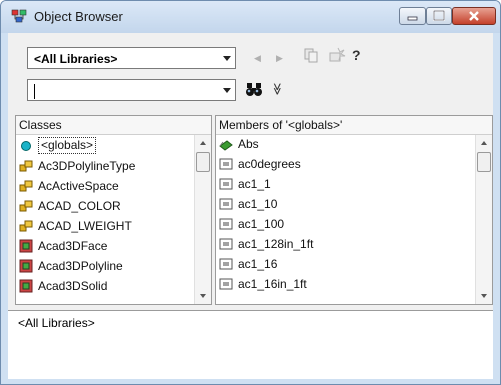  Describe the element at coordinates (113, 125) in the screenshot. I see `classes-header: Classes` at that location.